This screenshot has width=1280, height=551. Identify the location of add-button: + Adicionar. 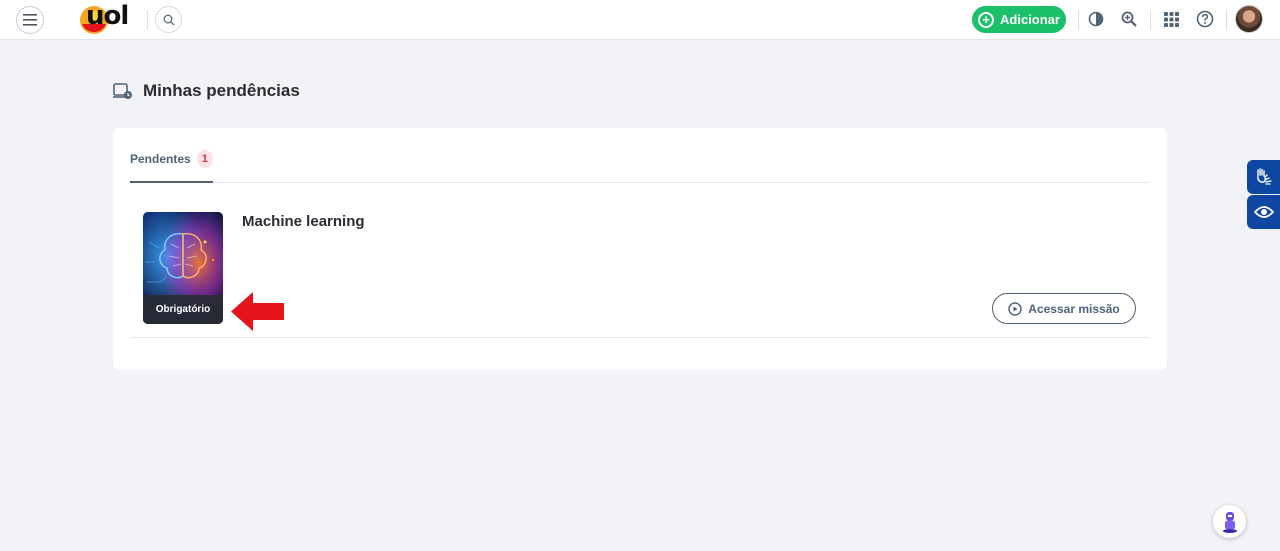
(1019, 19).